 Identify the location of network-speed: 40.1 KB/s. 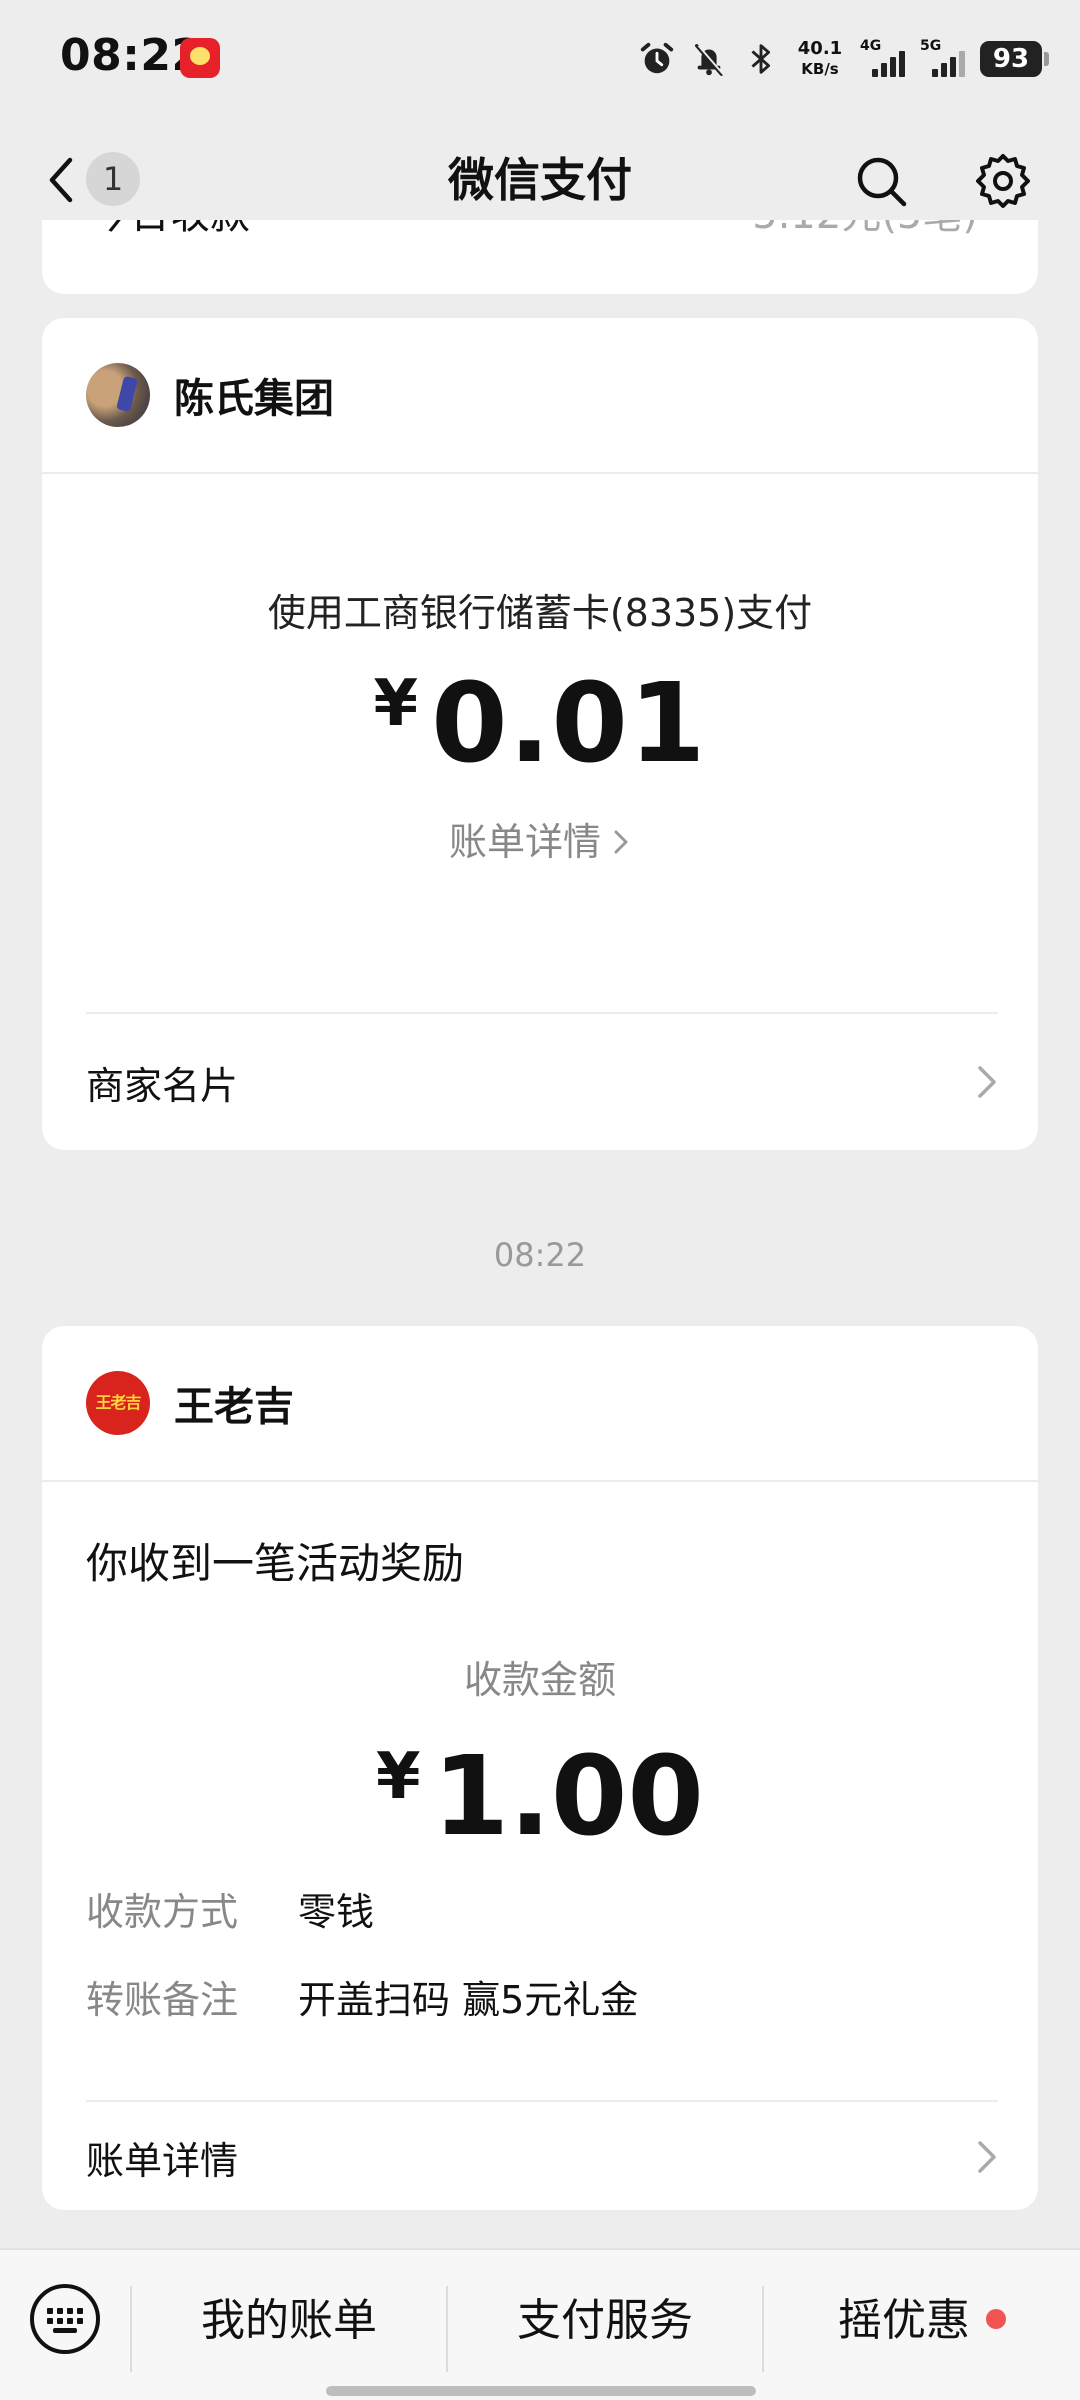
(820, 59).